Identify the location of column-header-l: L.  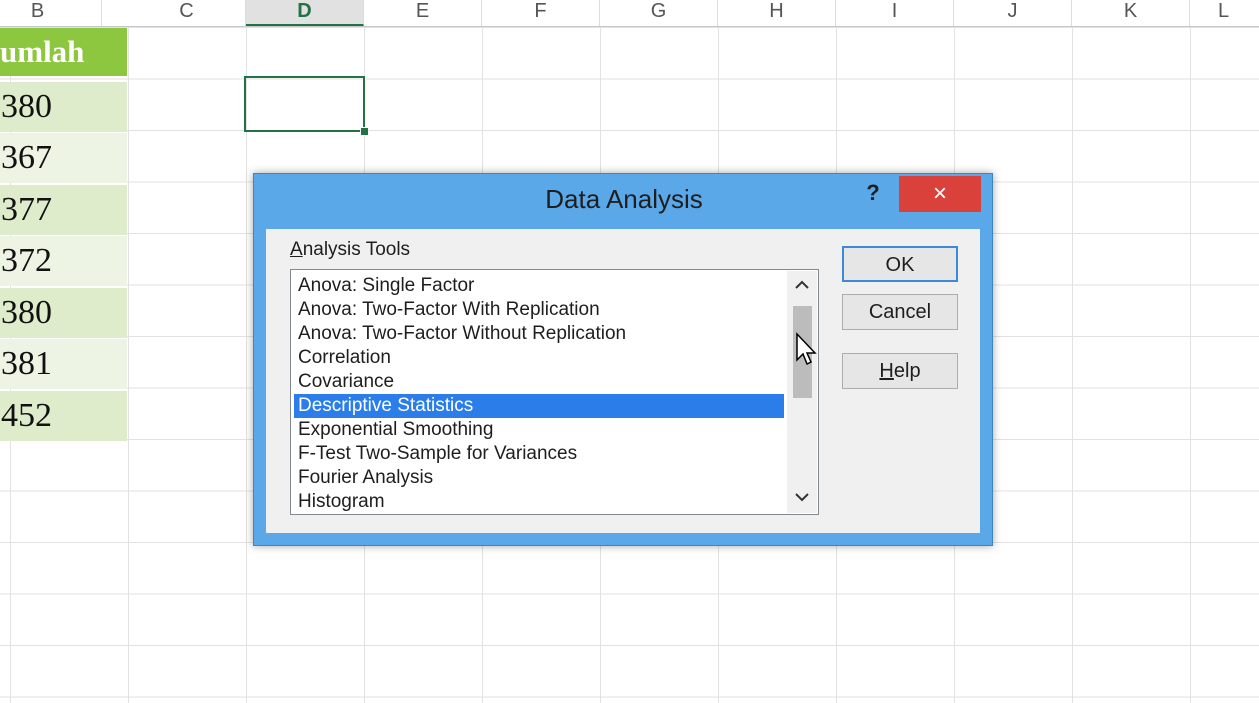
(1224, 13).